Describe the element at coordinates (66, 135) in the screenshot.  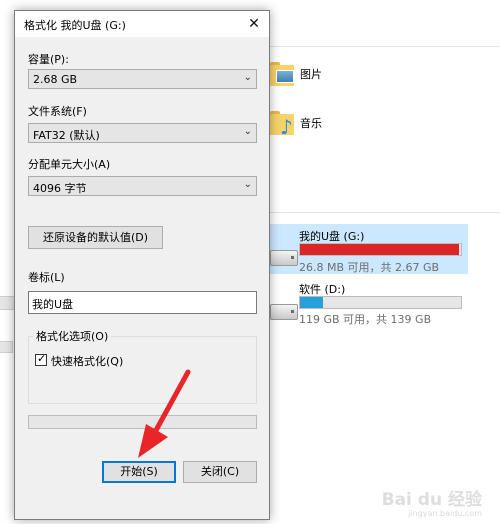
I see `filesystem-value: FAT32 (默认)` at that location.